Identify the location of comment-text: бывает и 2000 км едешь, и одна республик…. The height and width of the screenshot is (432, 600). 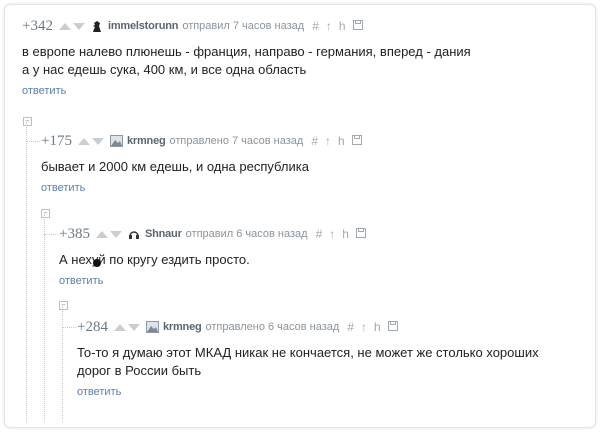
(175, 166).